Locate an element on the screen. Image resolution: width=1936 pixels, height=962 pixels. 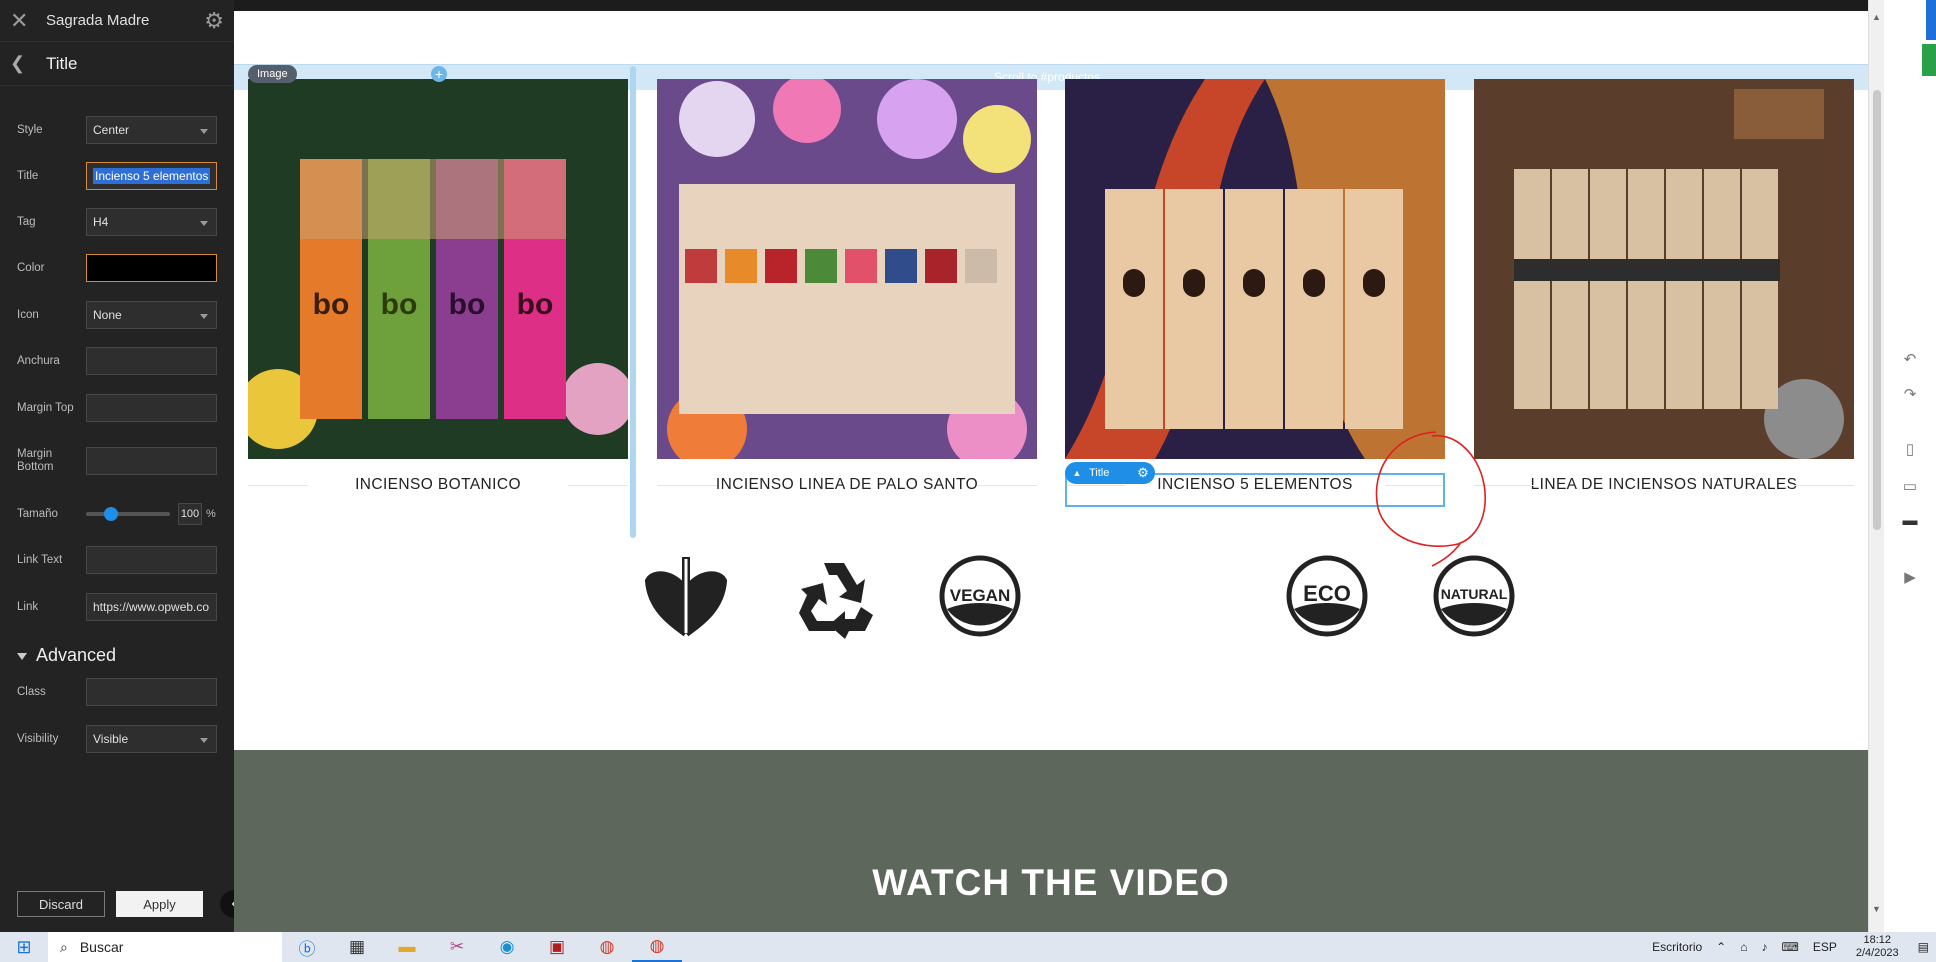
link-text-input is located at coordinates (151, 560).